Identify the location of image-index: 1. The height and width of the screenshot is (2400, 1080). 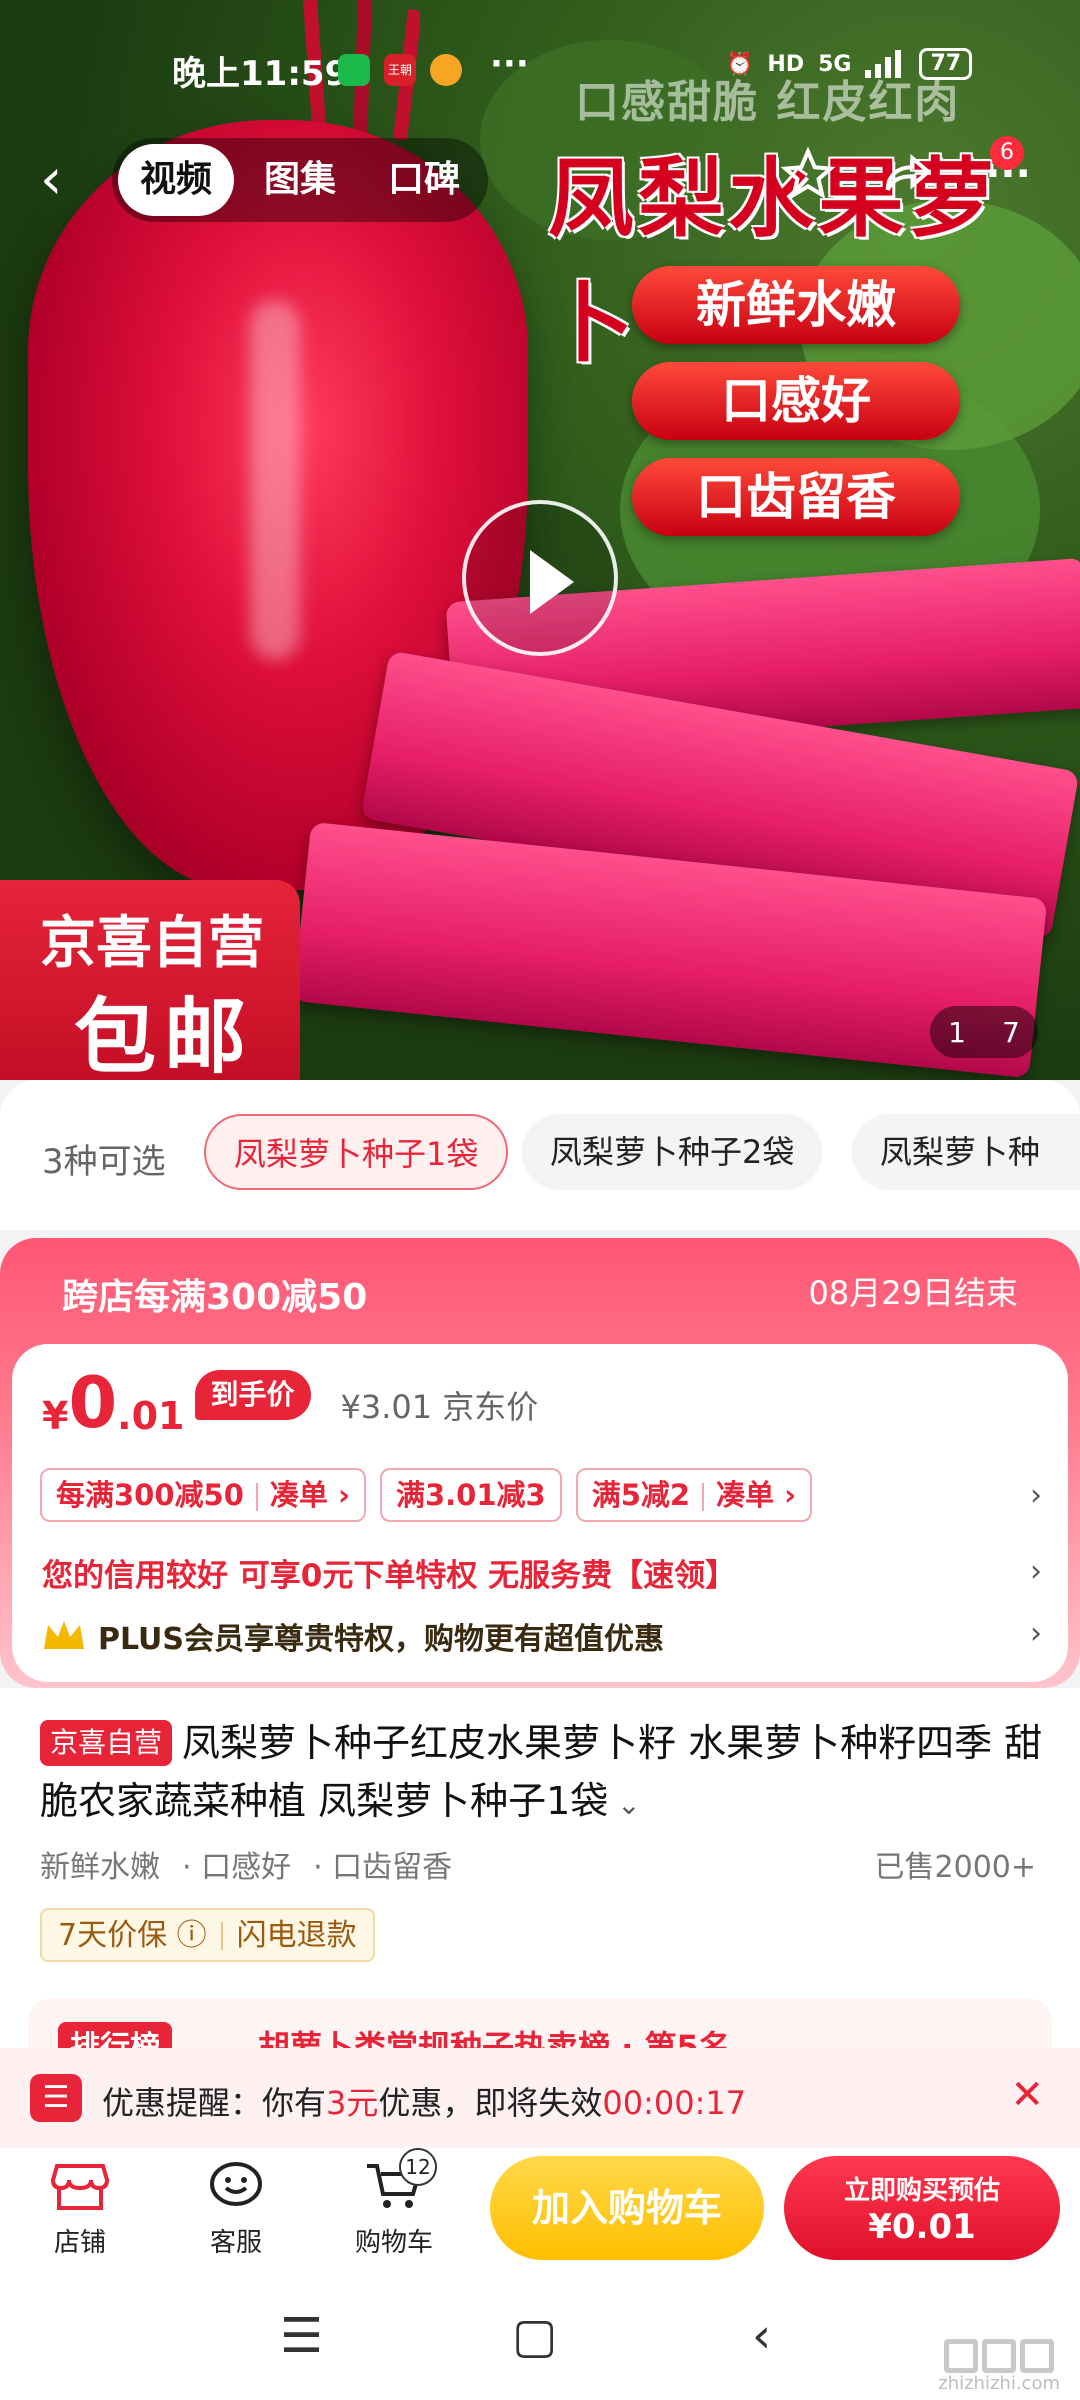
(957, 1032).